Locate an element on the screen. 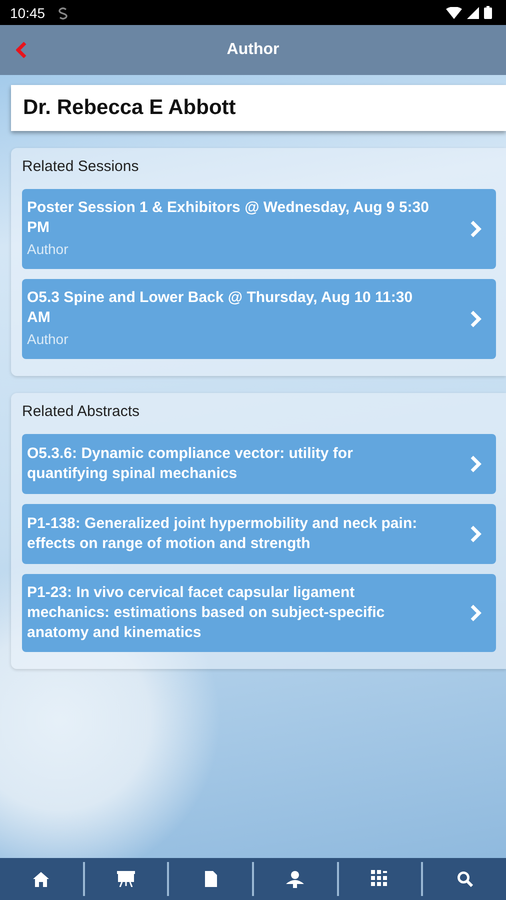 This screenshot has width=506, height=900. easel-icon is located at coordinates (126, 879).